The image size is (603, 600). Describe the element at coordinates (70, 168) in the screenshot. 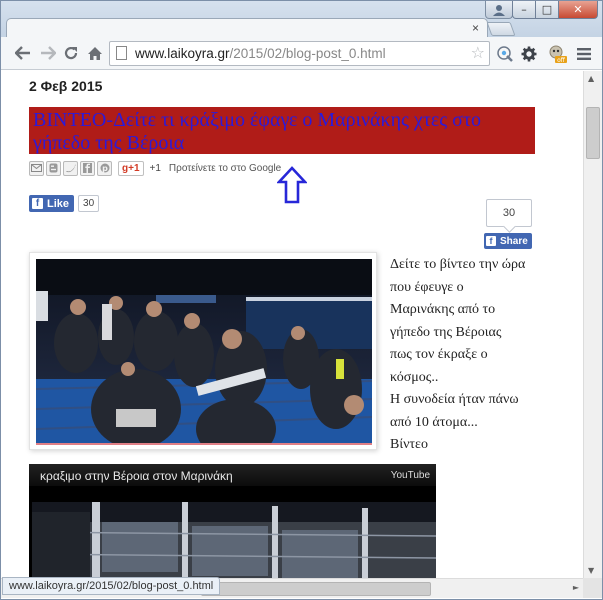

I see `twitter-icon` at that location.